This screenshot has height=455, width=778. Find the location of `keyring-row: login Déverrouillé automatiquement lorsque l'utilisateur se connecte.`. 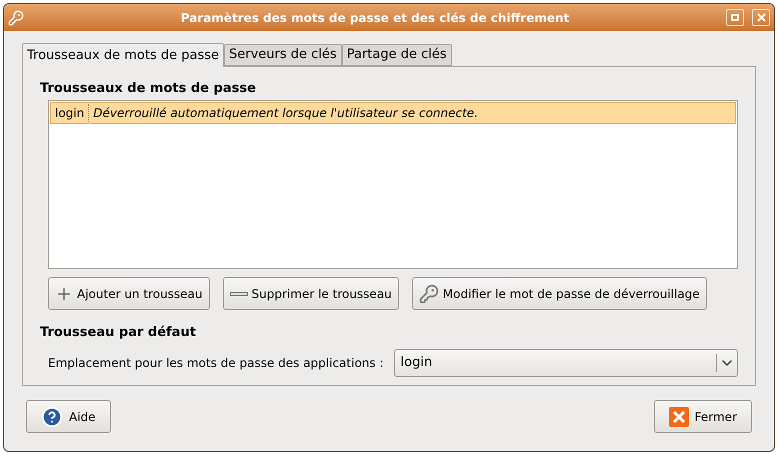

keyring-row: login Déverrouillé automatiquement lorsque l'utilisateur se connecte. is located at coordinates (393, 113).